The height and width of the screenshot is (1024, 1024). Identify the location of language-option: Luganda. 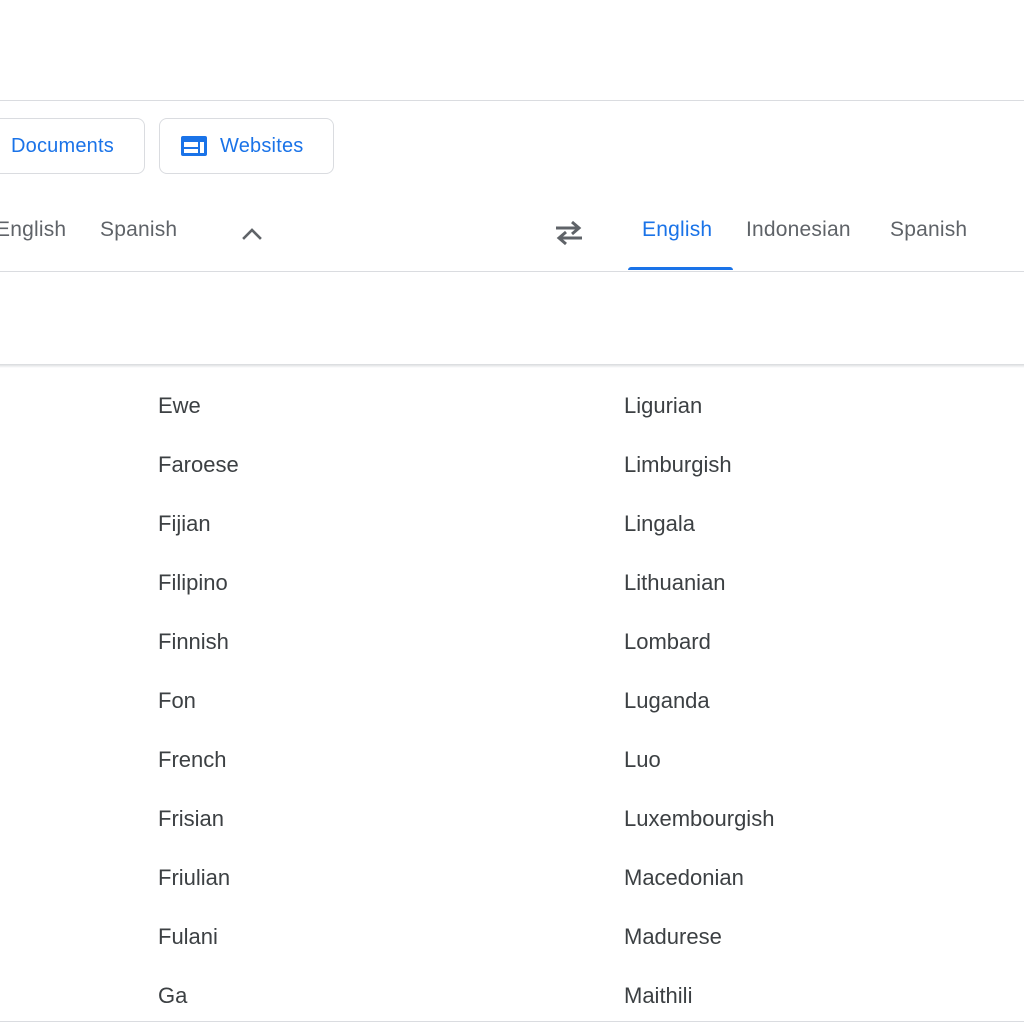
(699, 698).